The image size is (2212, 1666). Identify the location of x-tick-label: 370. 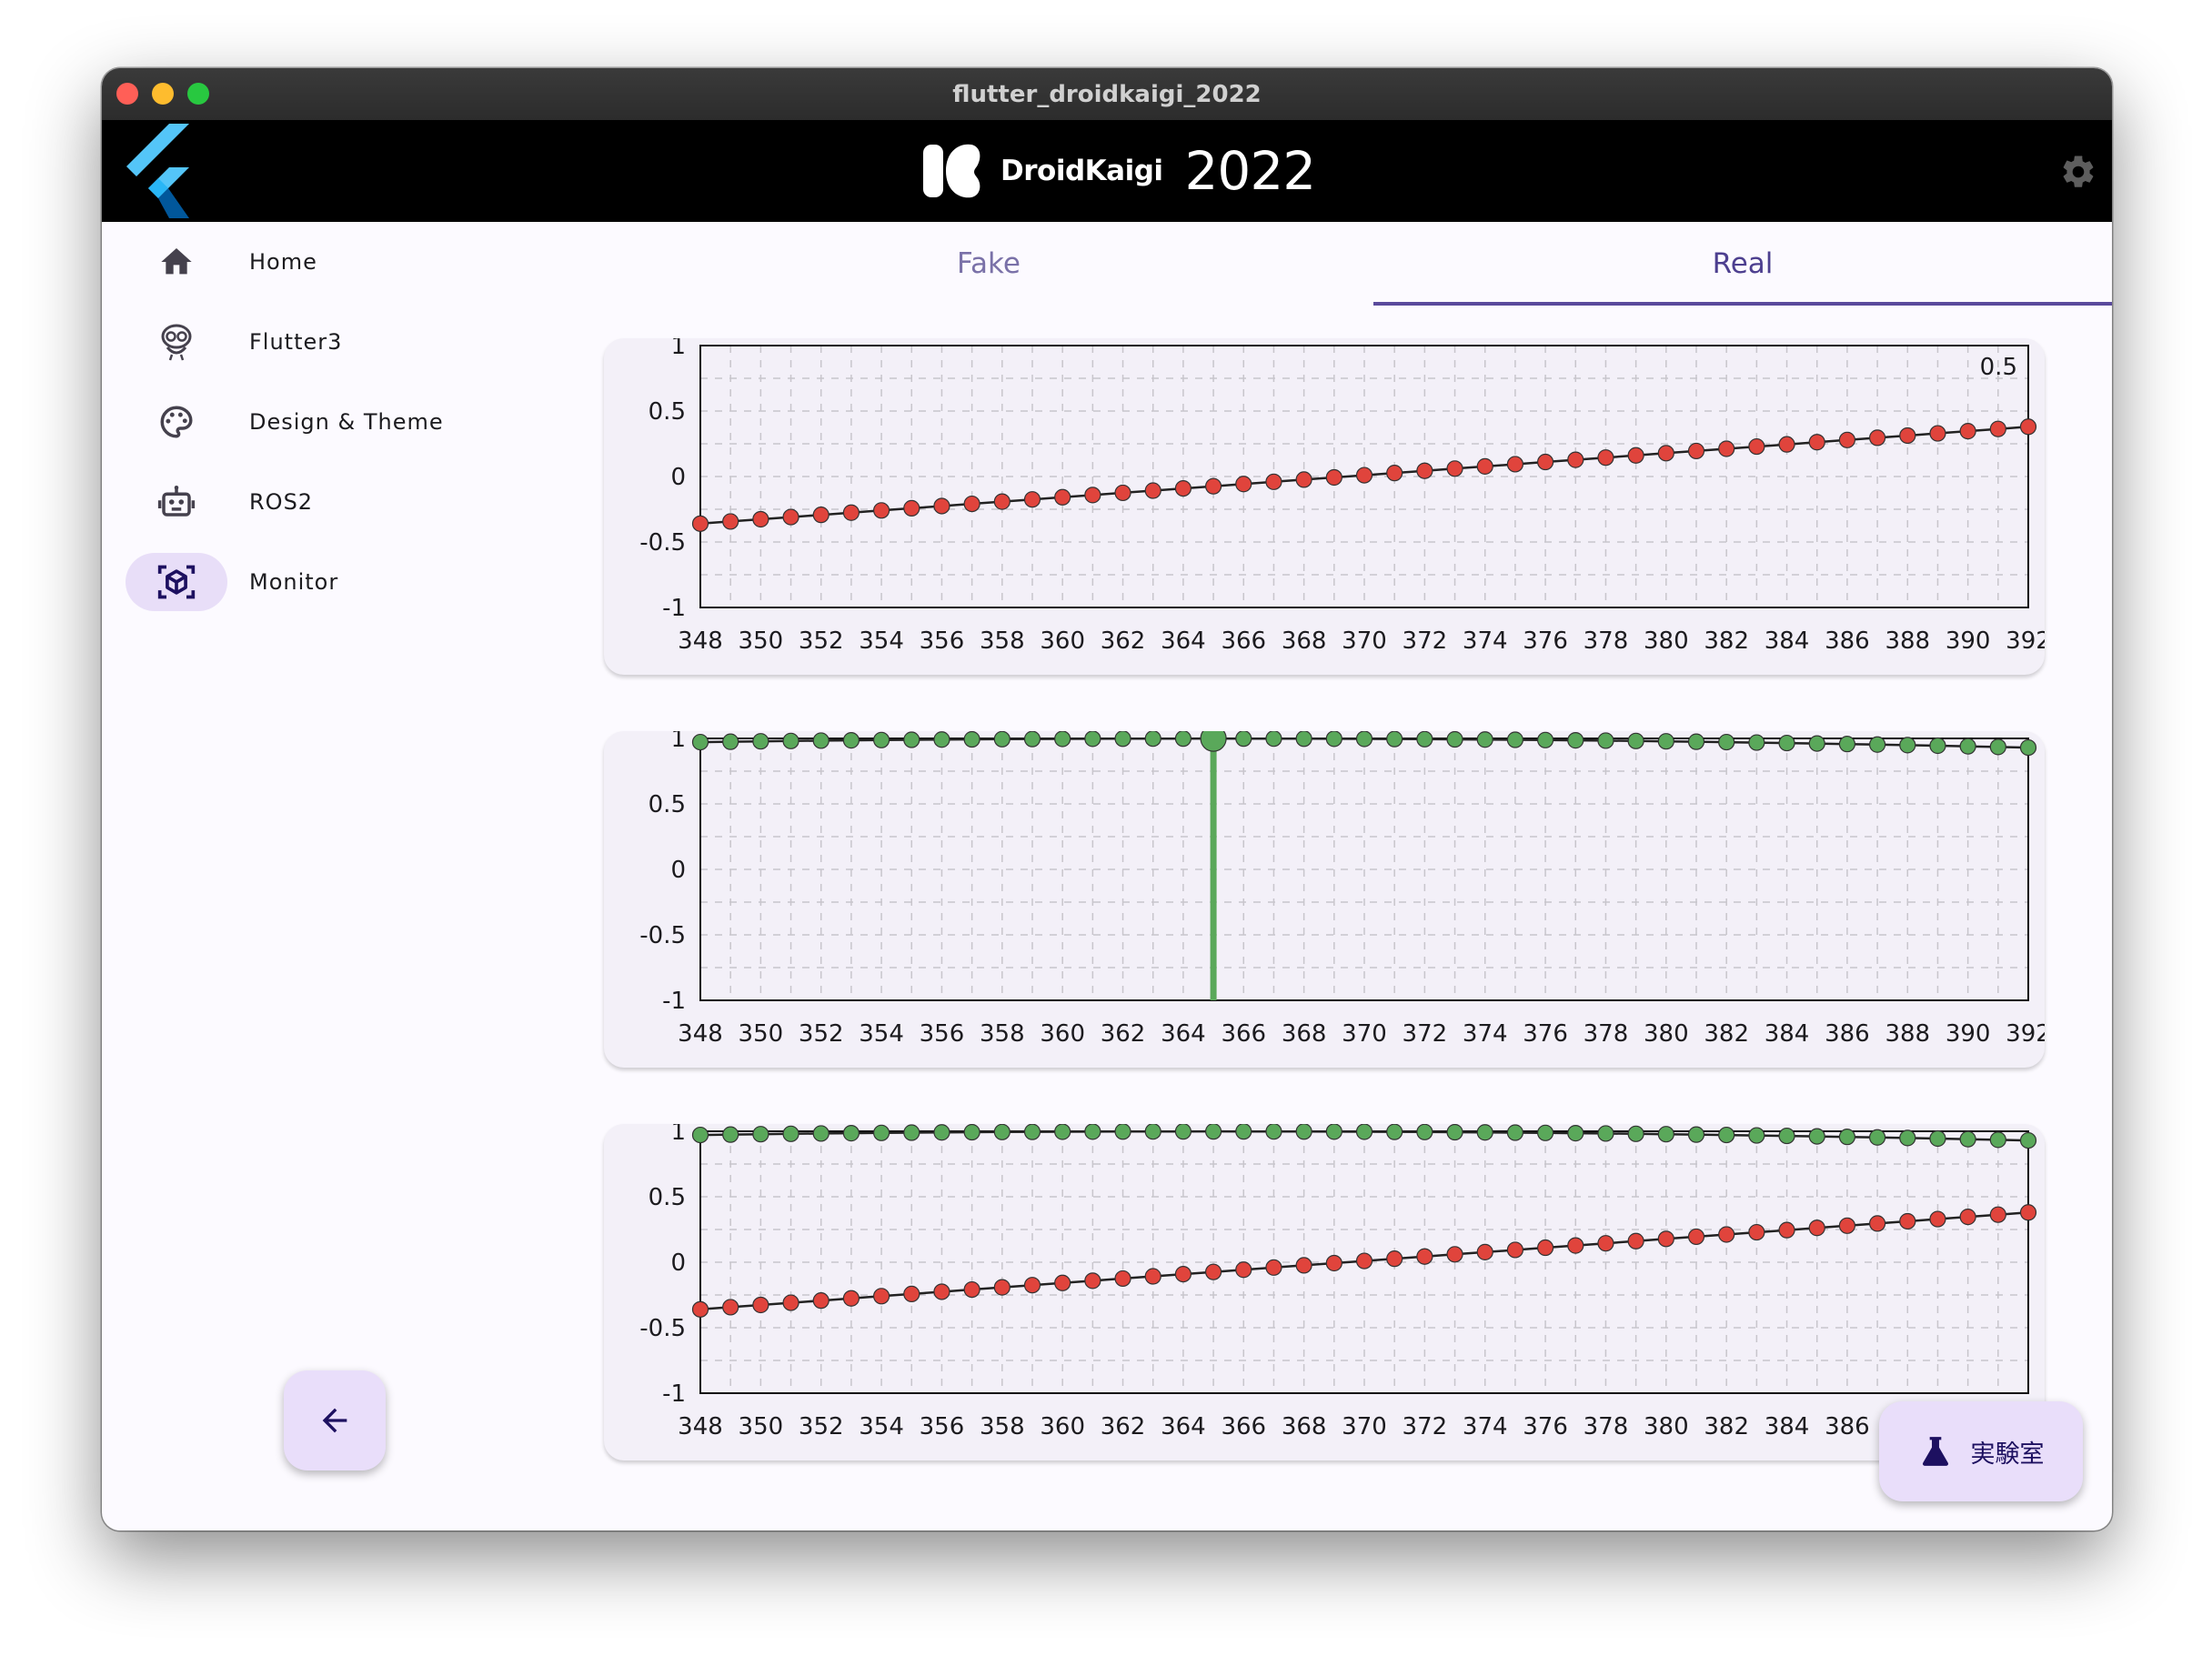
(1364, 1426).